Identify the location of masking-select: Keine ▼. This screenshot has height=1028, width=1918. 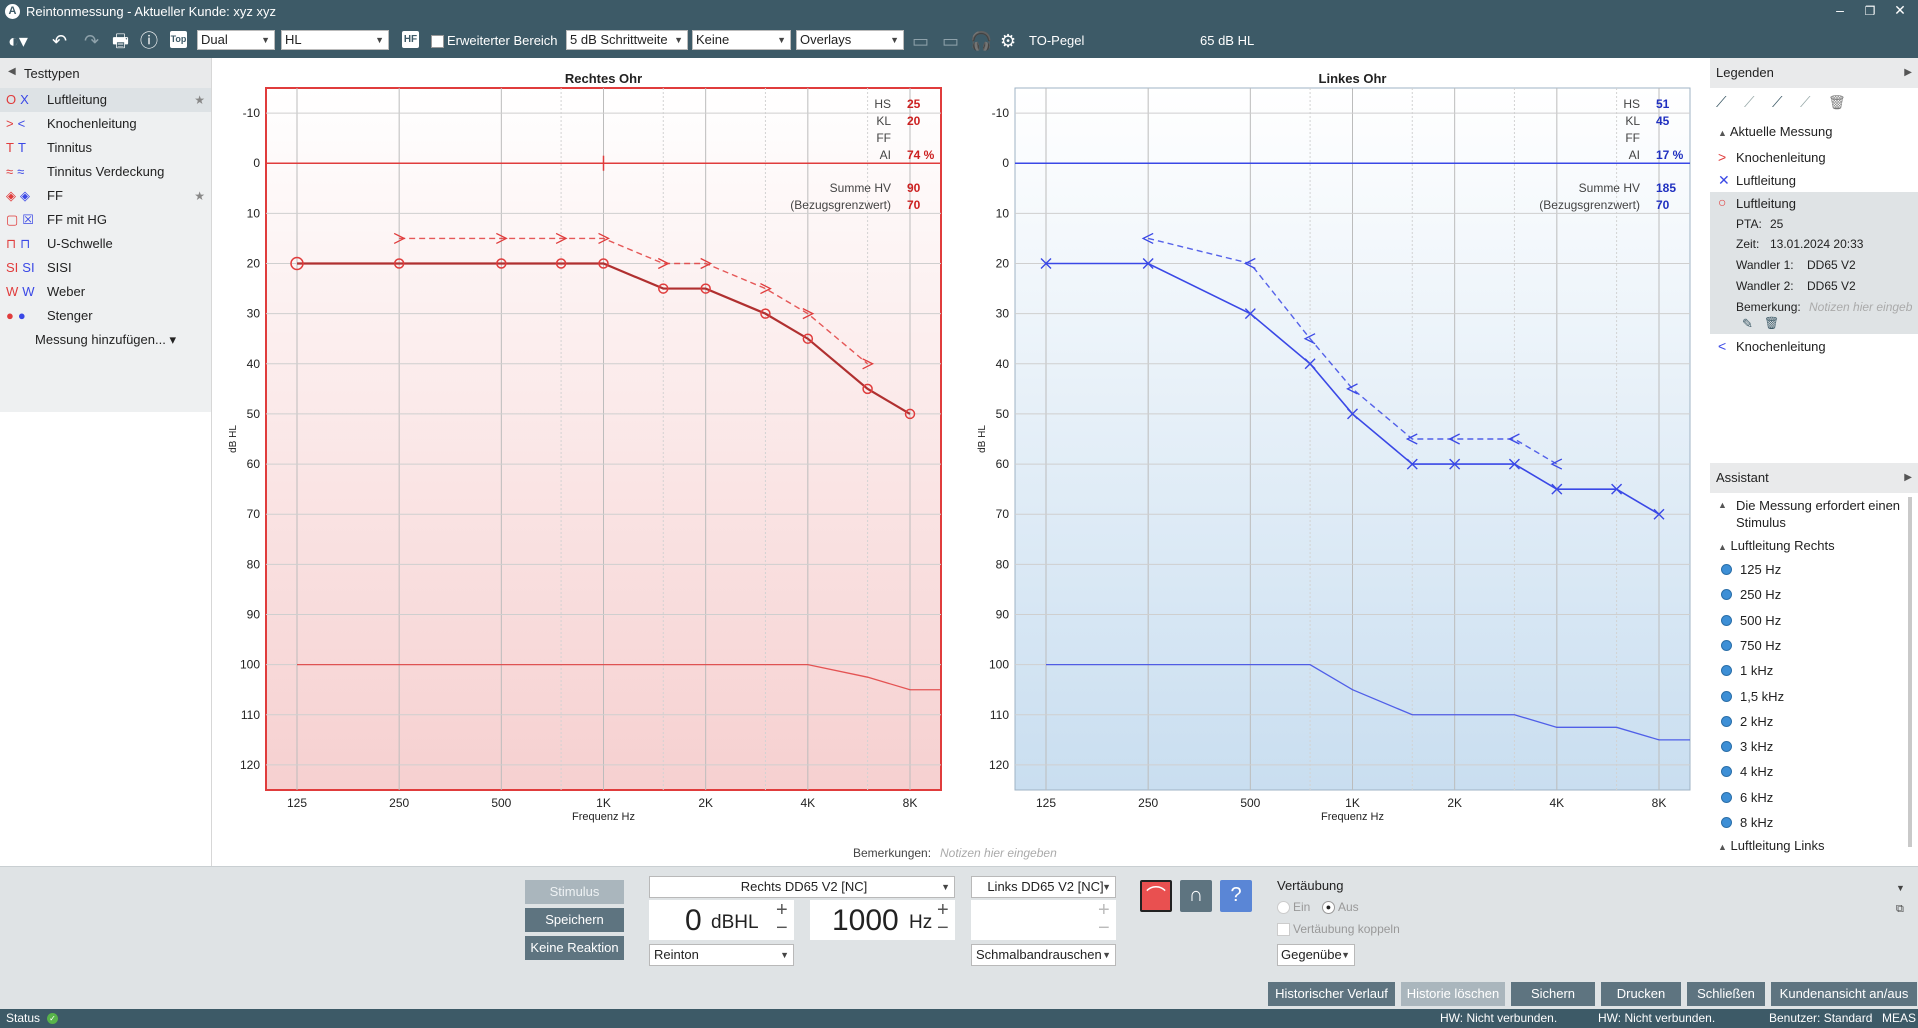
(741, 40).